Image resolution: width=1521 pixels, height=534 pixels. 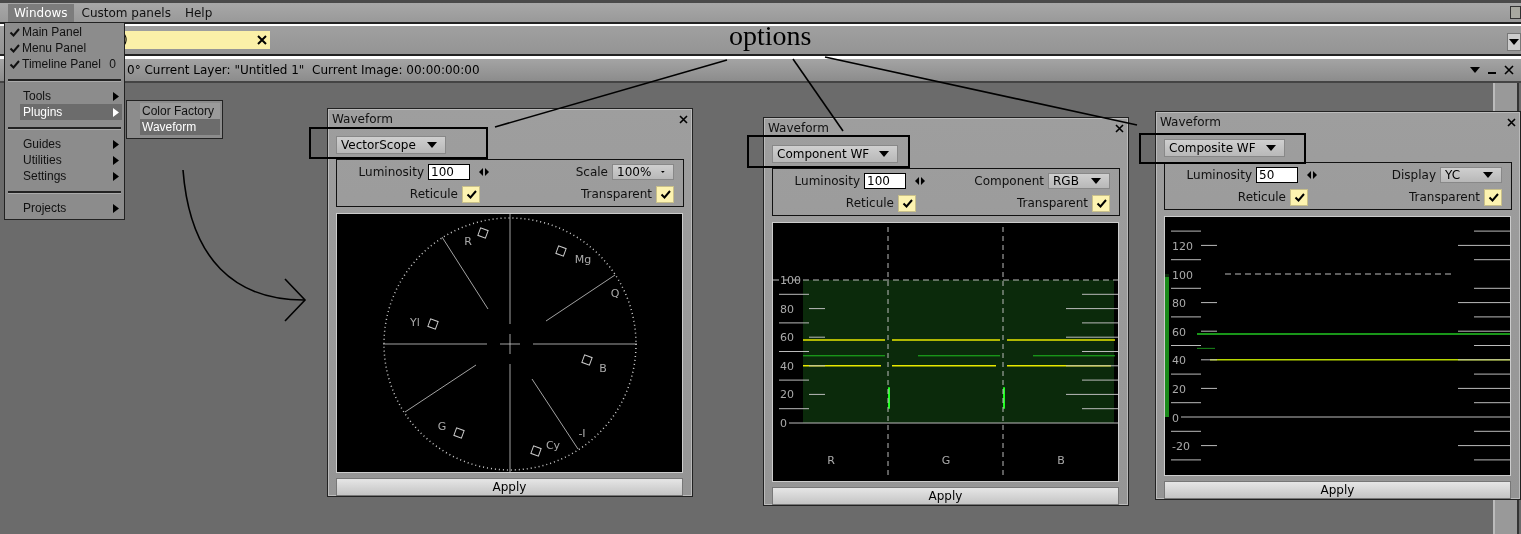 I want to click on menu-item: Guides, so click(x=71, y=144).